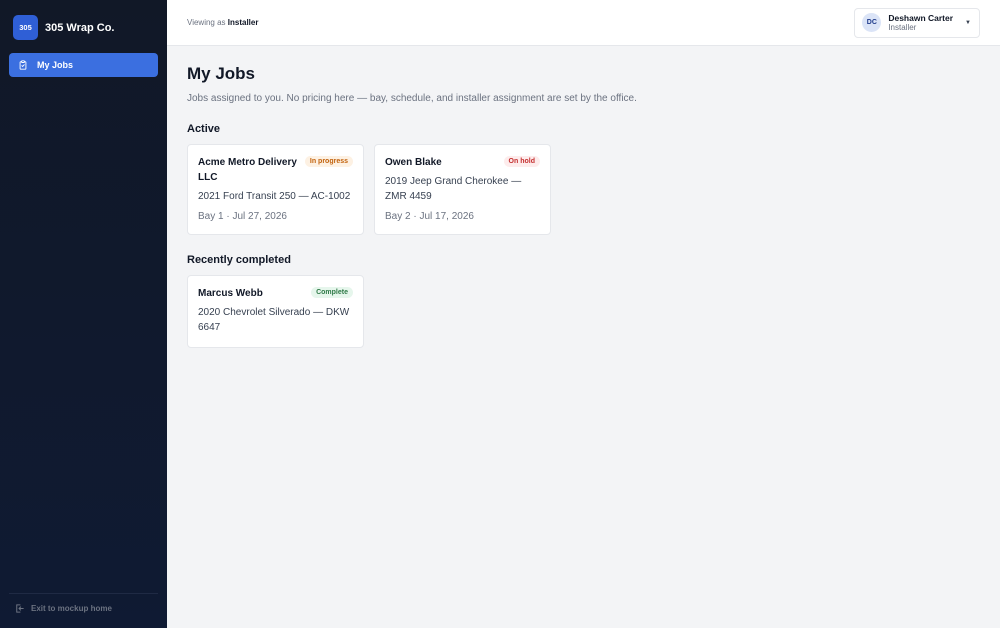 This screenshot has height=628, width=1000. I want to click on job-schedule: Bay 2 · Jul 17, 2026, so click(429, 216).